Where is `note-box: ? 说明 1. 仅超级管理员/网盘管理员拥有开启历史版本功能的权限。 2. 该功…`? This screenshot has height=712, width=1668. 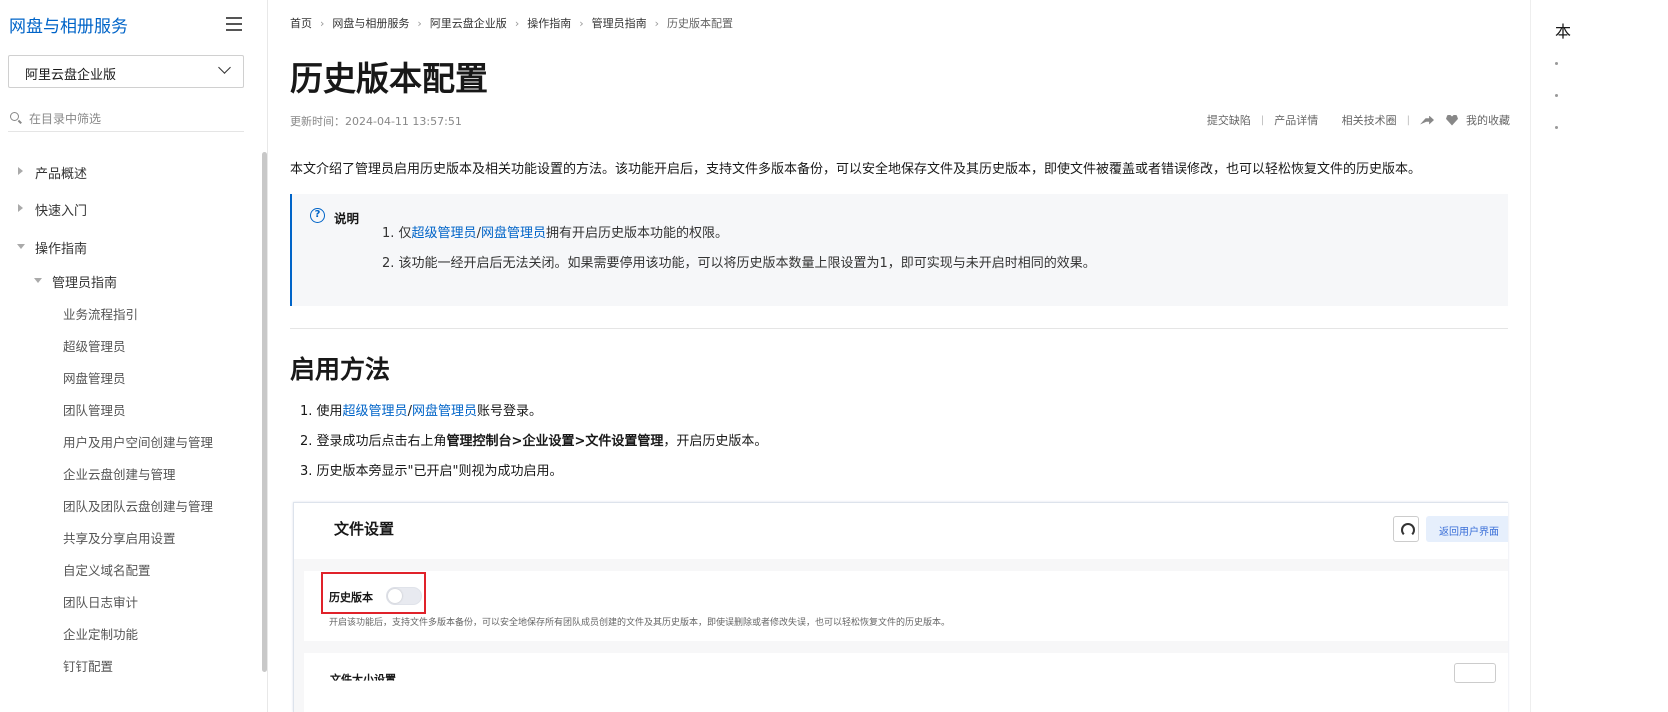 note-box: ? 说明 1. 仅超级管理员/网盘管理员拥有开启历史版本功能的权限。 2. 该功… is located at coordinates (899, 250).